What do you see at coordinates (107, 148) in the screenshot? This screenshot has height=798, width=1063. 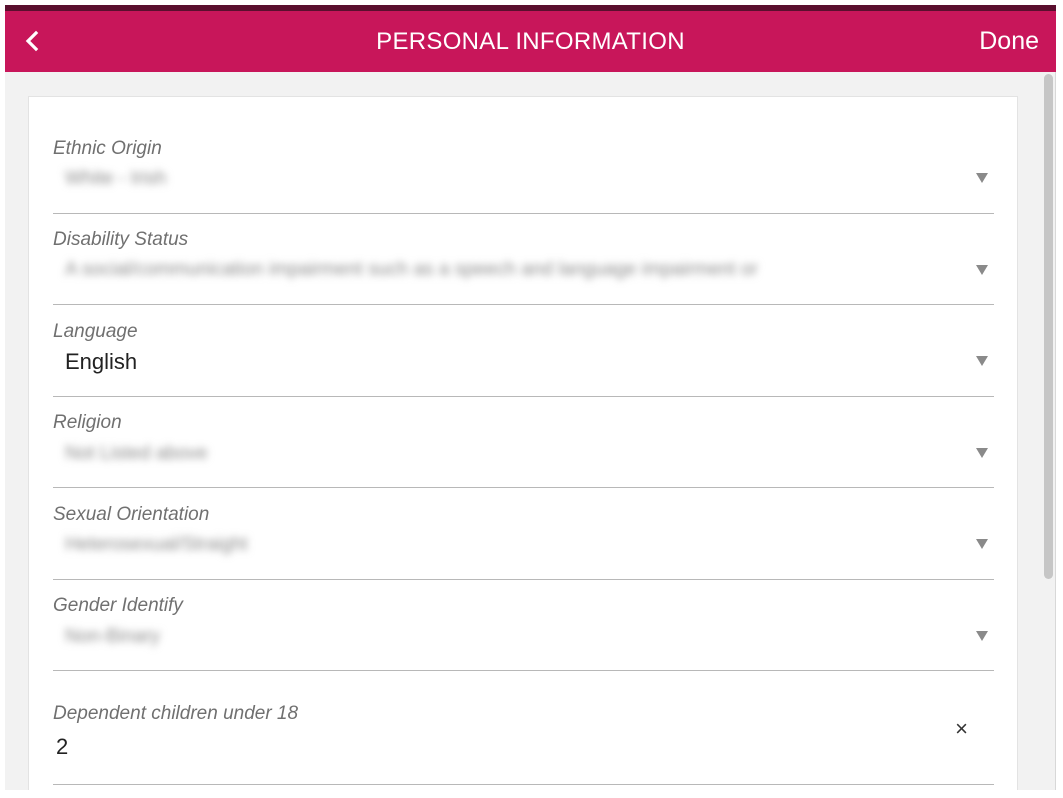 I see `field-label: Ethnic Origin` at bounding box center [107, 148].